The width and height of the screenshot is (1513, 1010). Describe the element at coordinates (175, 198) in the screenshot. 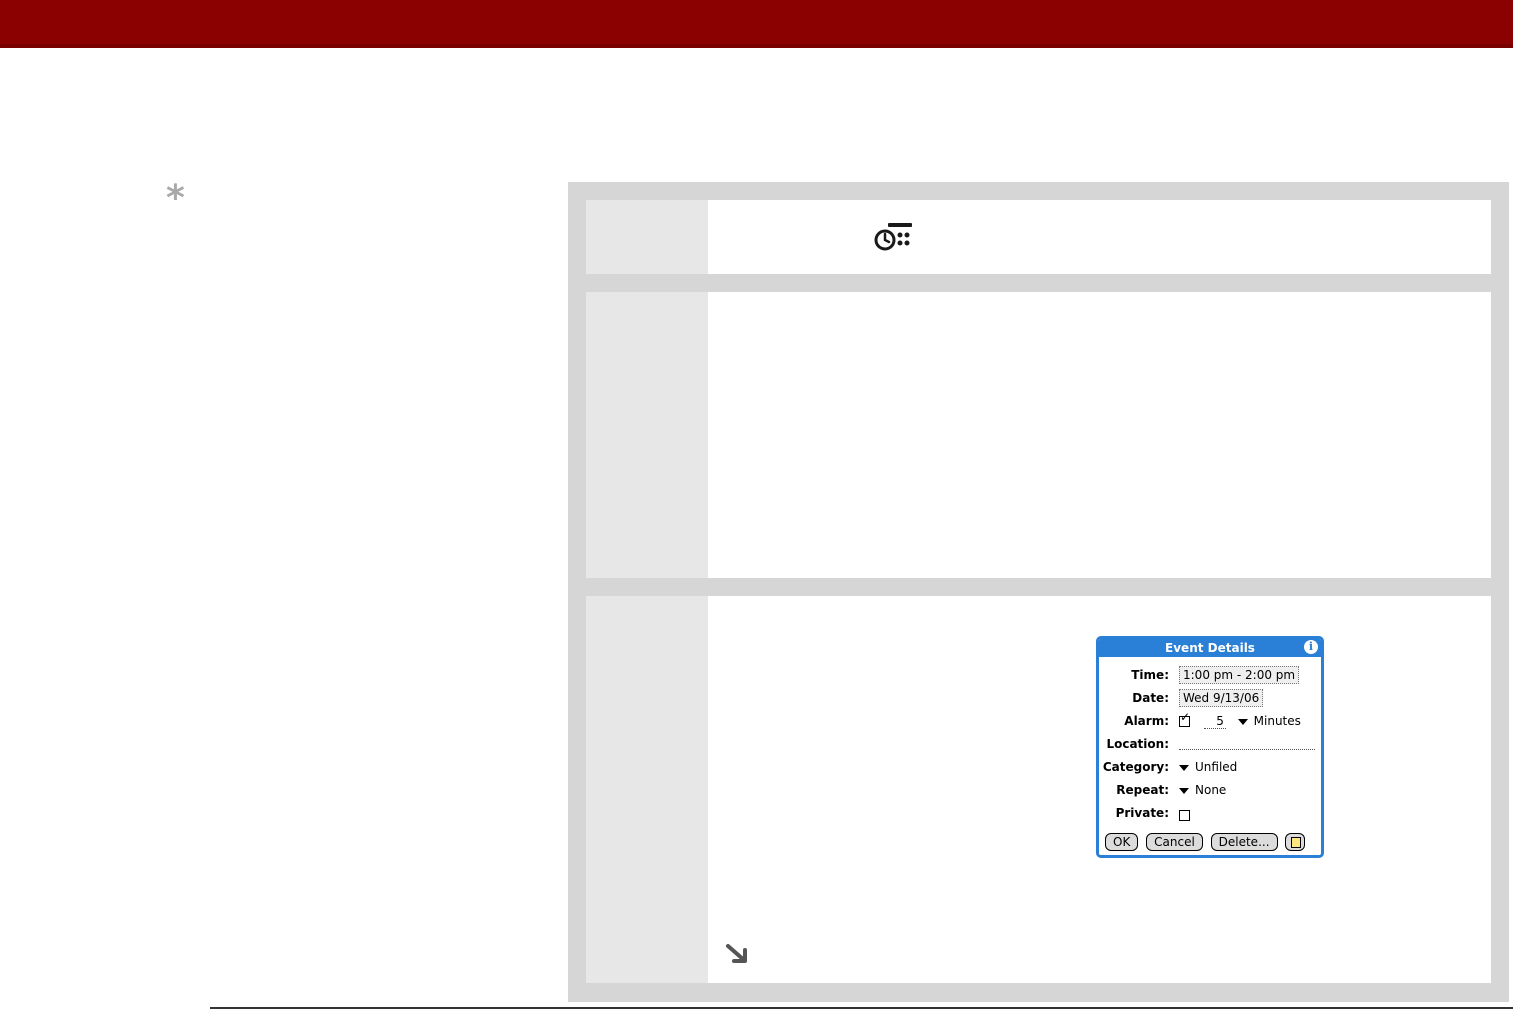

I see `asterisk-icon: *` at that location.